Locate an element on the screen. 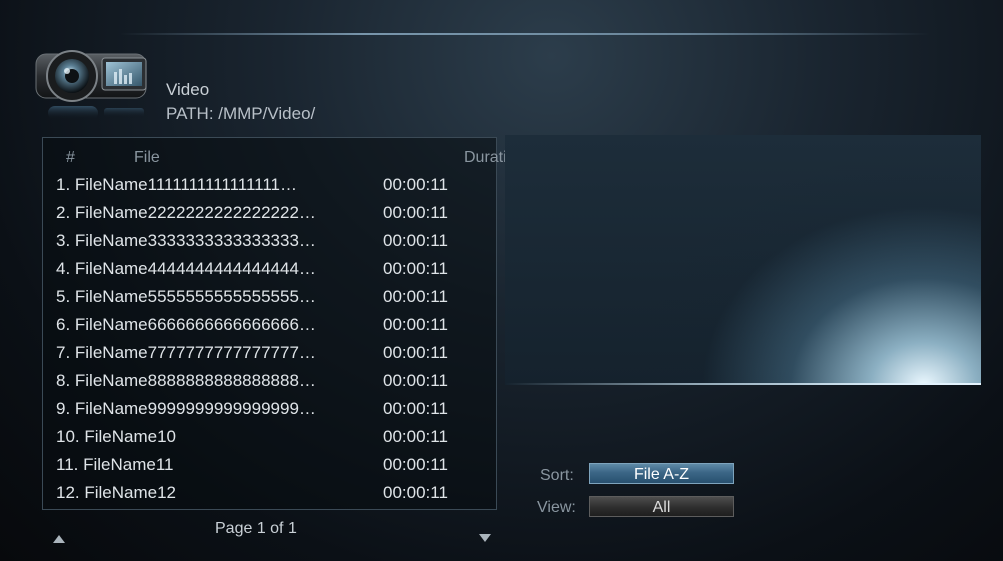 The image size is (1003, 561). list-item: 1. FileName1111111111111111… 00:00:11 is located at coordinates (266, 188).